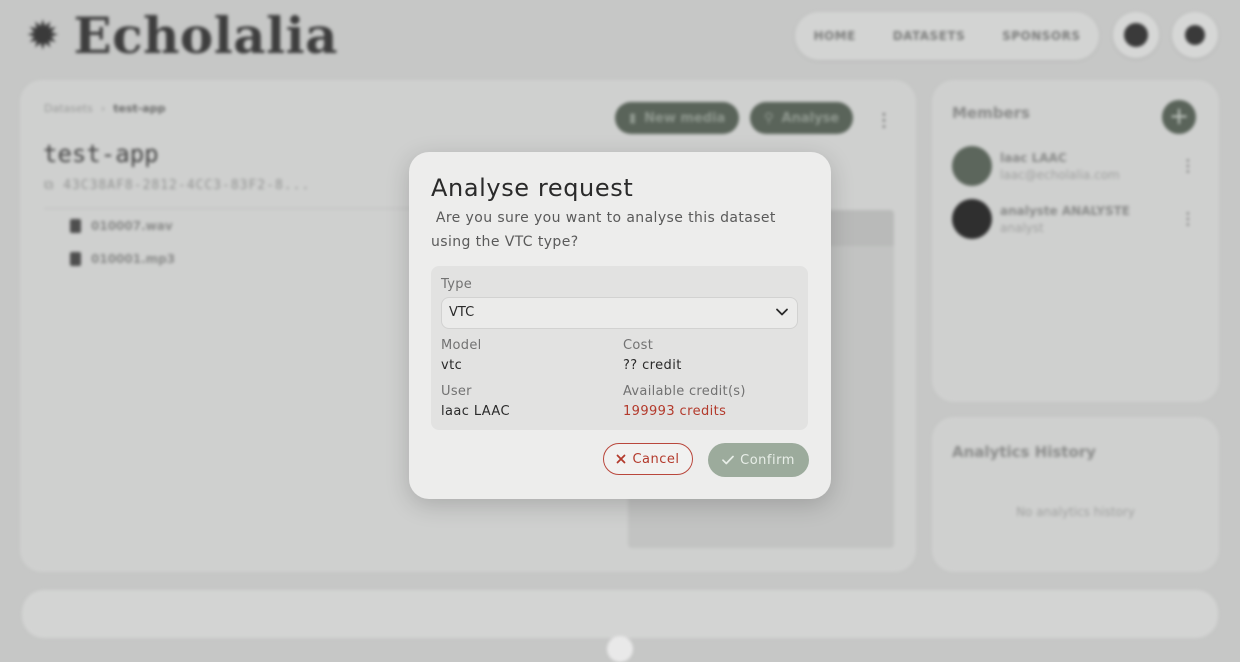  Describe the element at coordinates (43, 35) in the screenshot. I see `echolalia-sun-icon: ✹` at that location.